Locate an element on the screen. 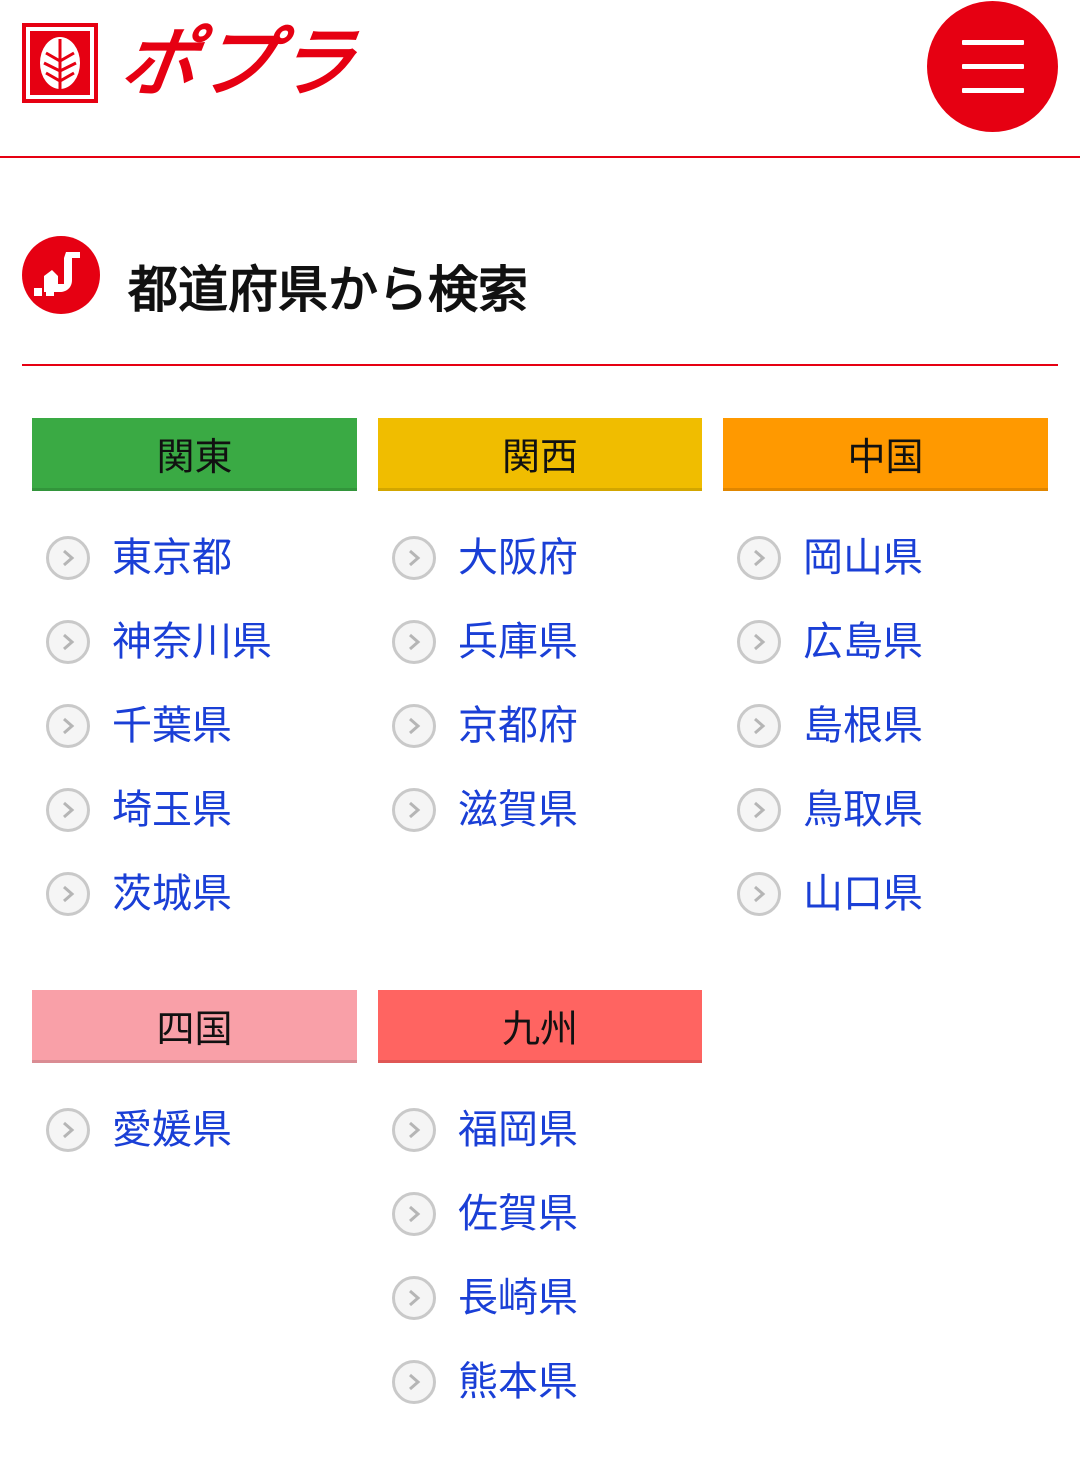 The height and width of the screenshot is (1470, 1080). list-item: 埼玉県 is located at coordinates (194, 810).